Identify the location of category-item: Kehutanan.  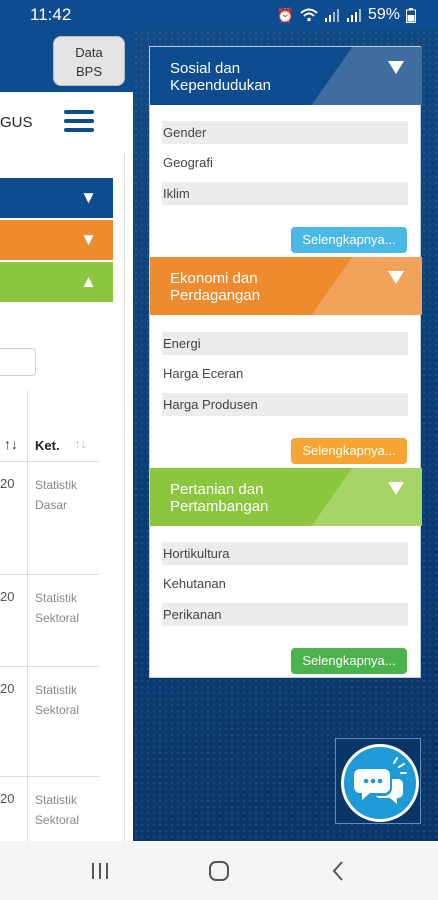
(285, 583).